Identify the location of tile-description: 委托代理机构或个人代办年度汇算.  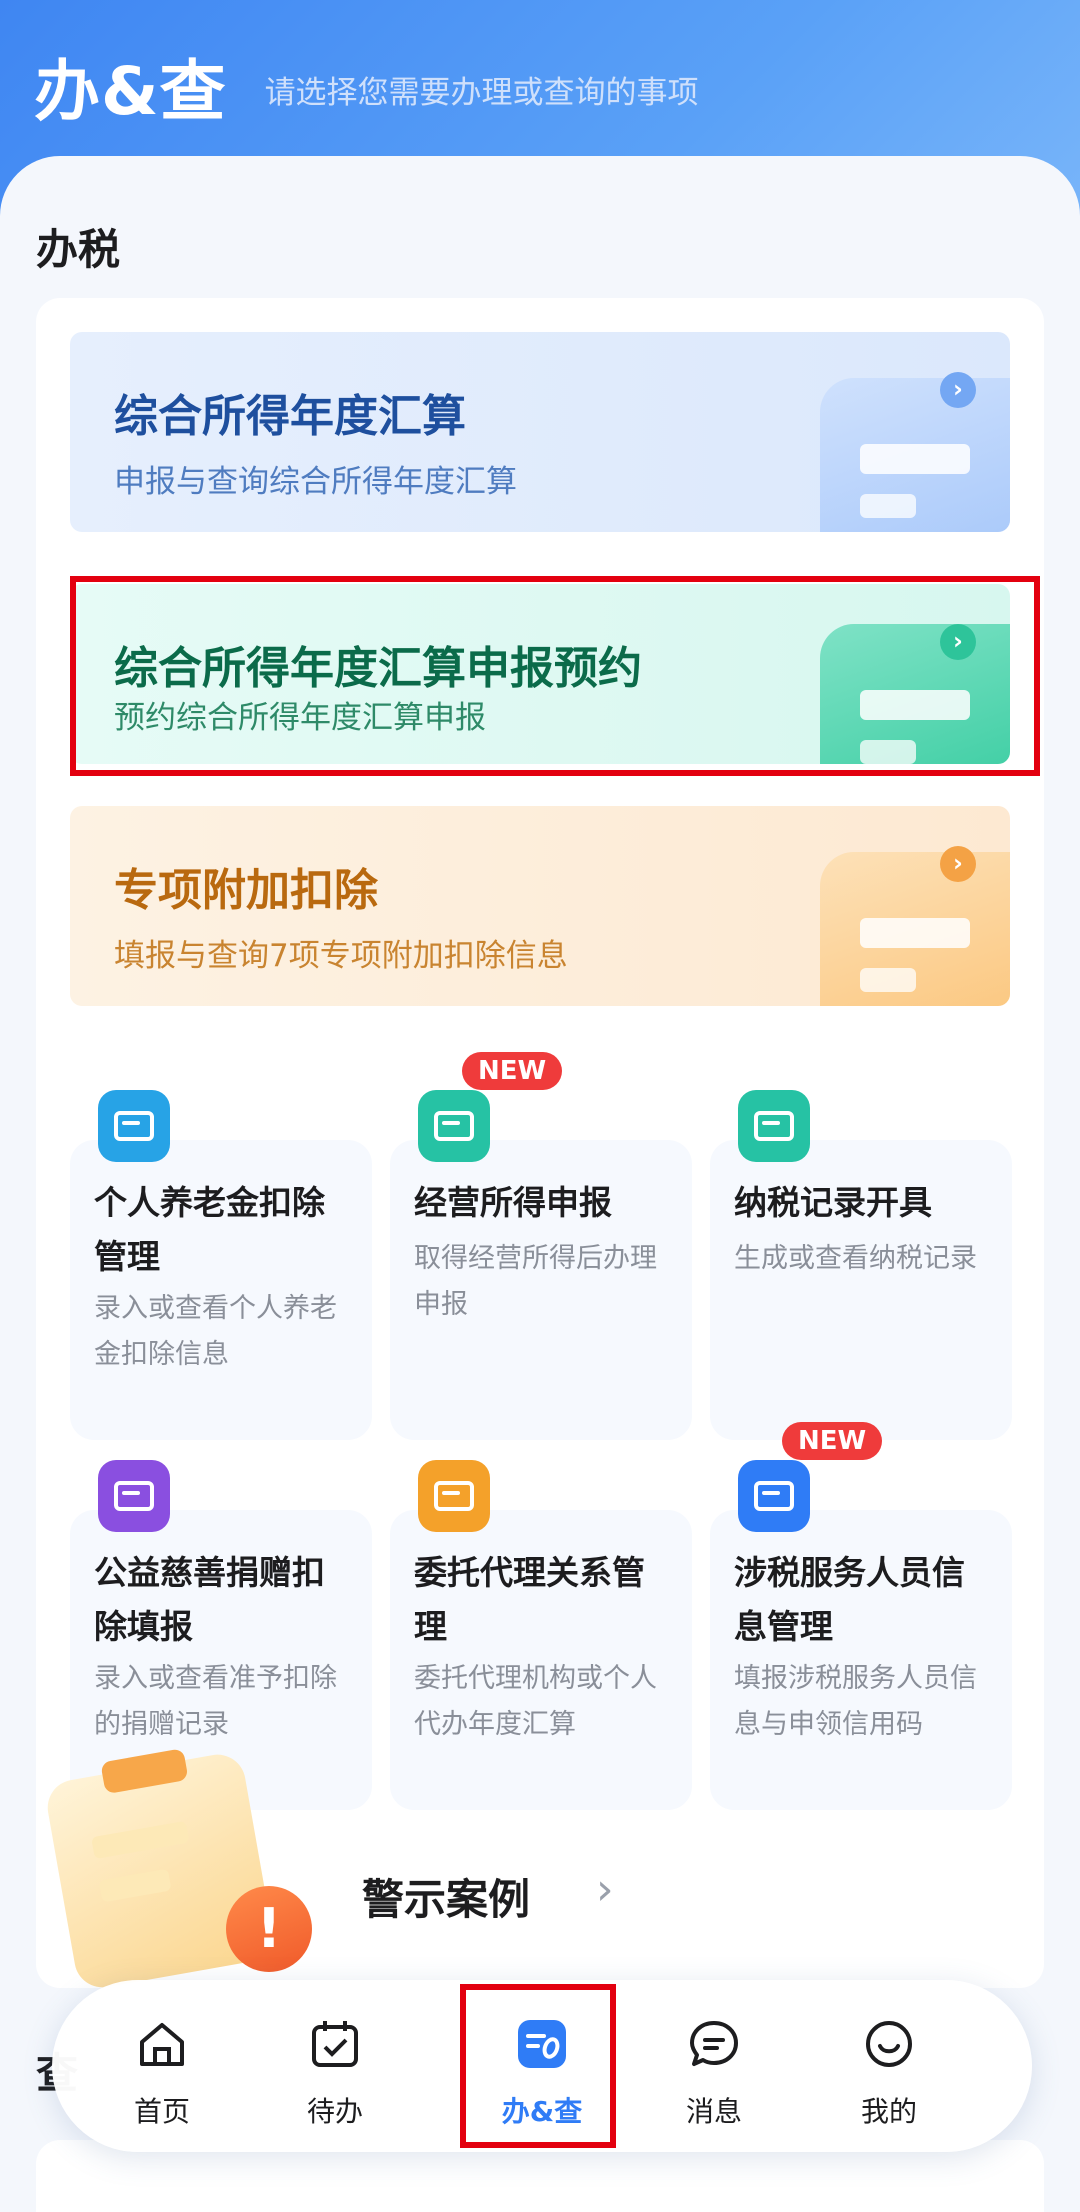
(535, 1701).